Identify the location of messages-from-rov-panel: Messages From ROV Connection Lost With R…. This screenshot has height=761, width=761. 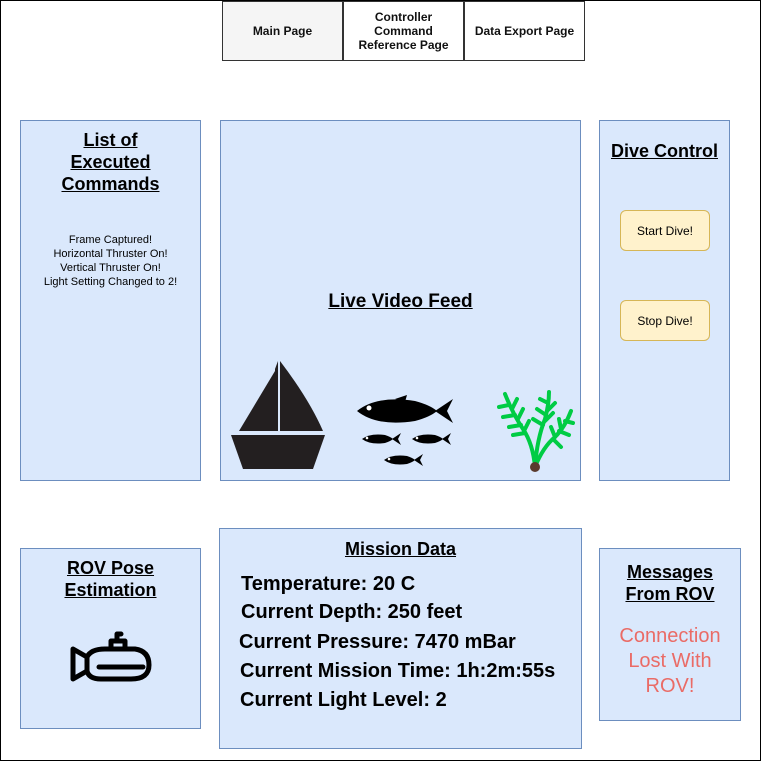
(670, 634).